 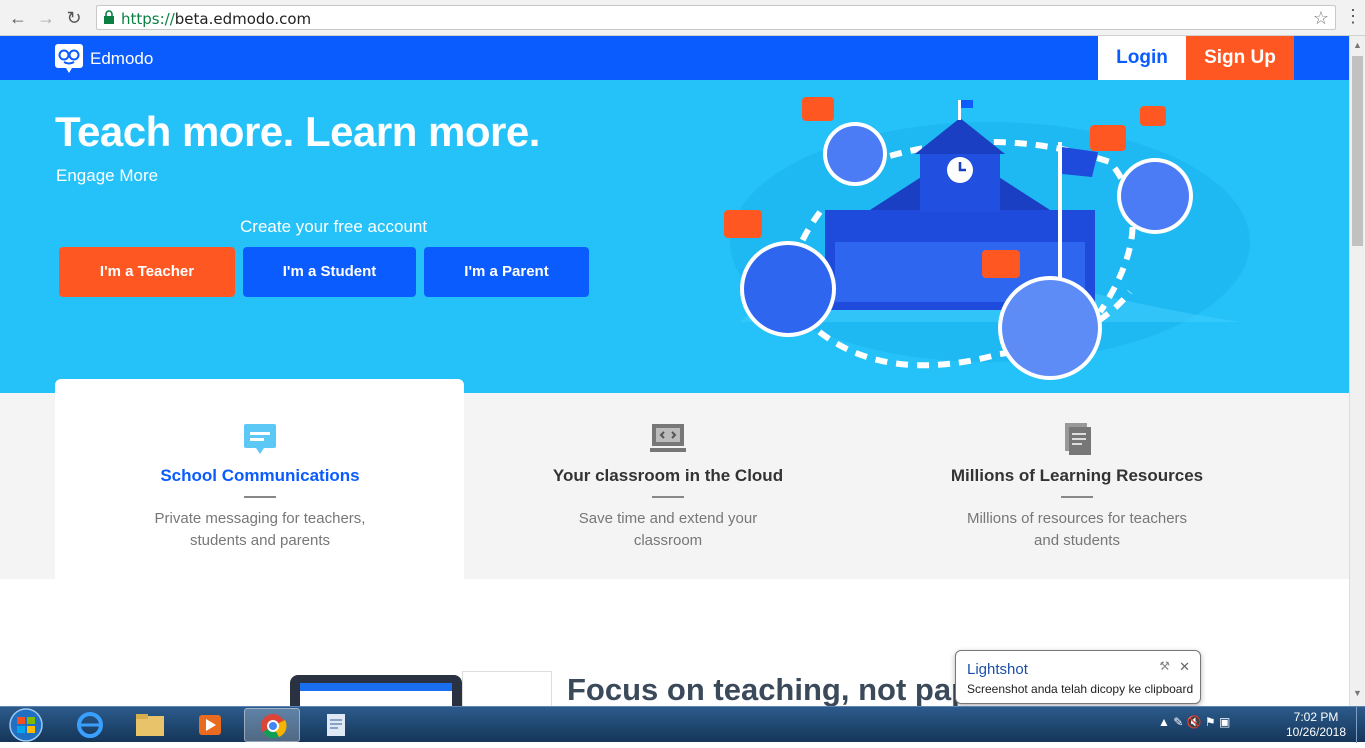 I want to click on hero-title: Teach more. Learn more., so click(x=297, y=131).